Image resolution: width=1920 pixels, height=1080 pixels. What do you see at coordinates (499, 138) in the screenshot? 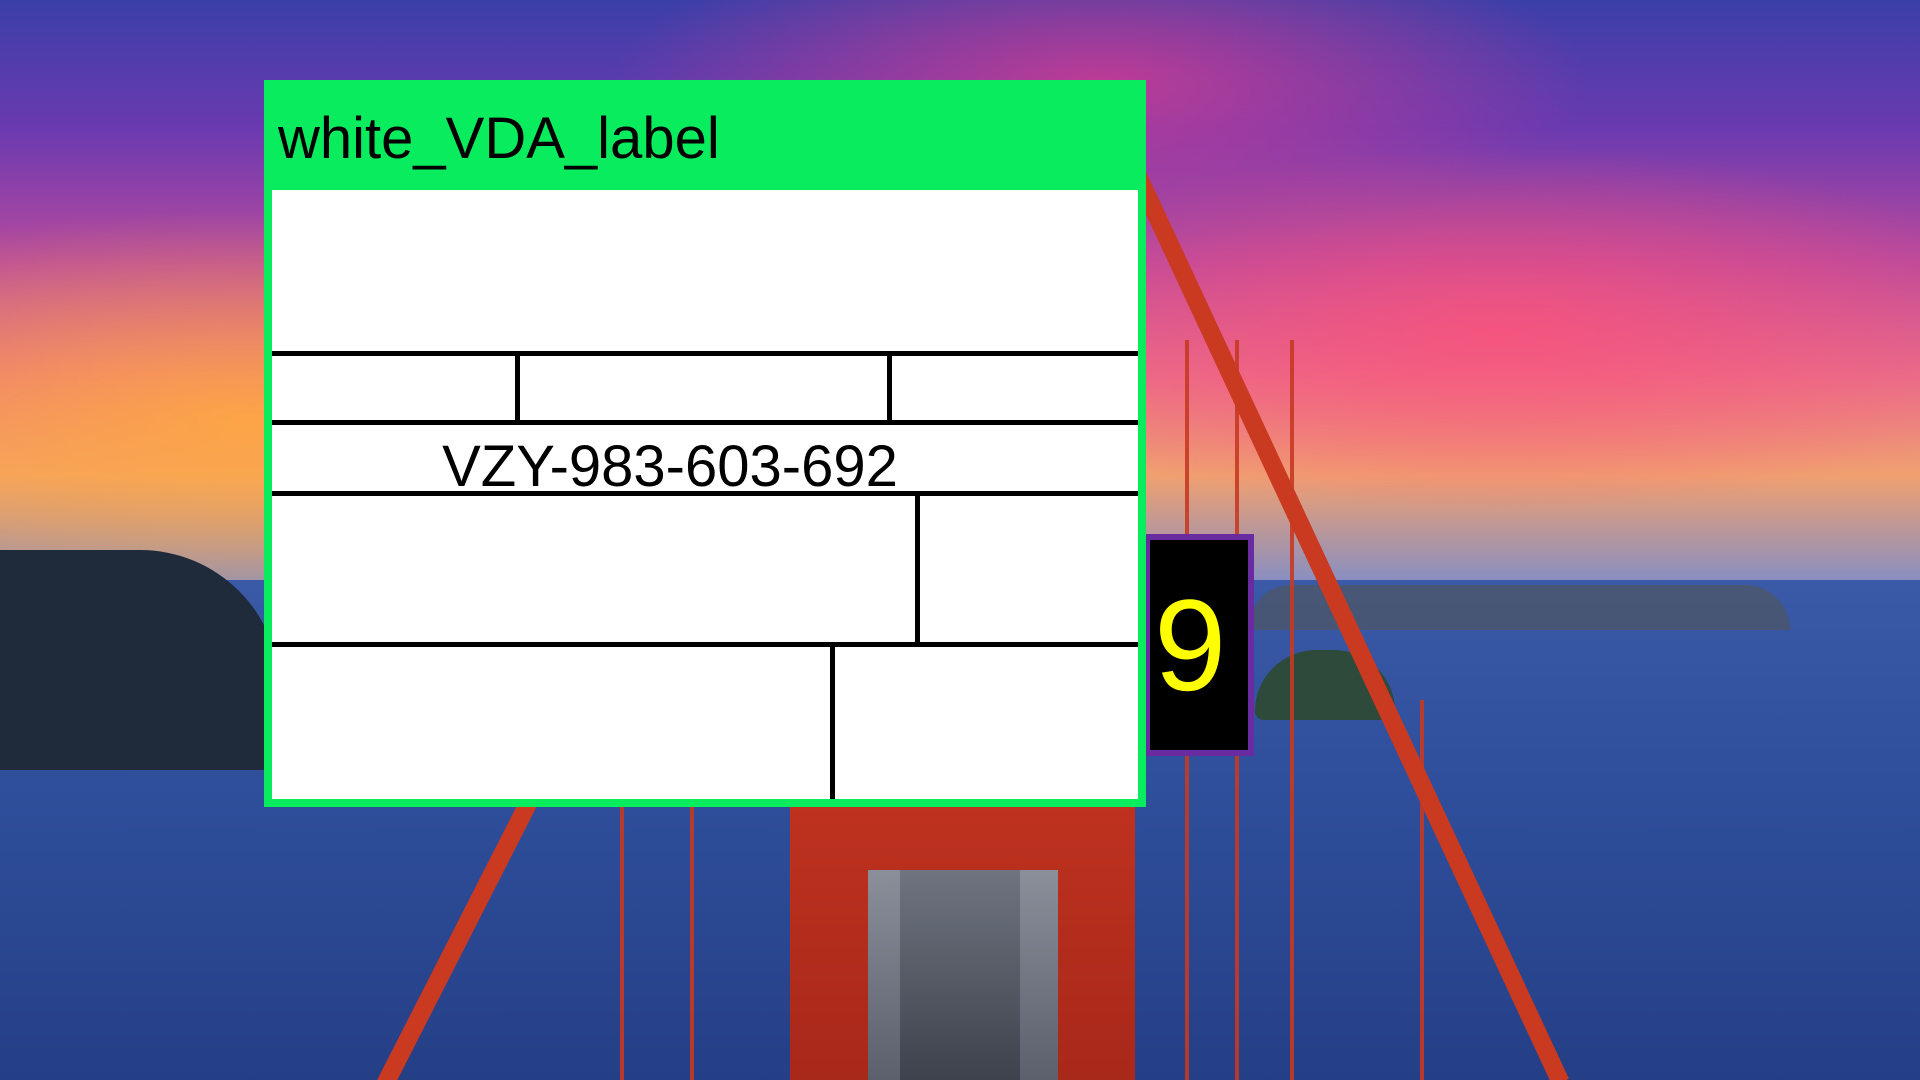
I see `panel-title: white_VDA_label` at bounding box center [499, 138].